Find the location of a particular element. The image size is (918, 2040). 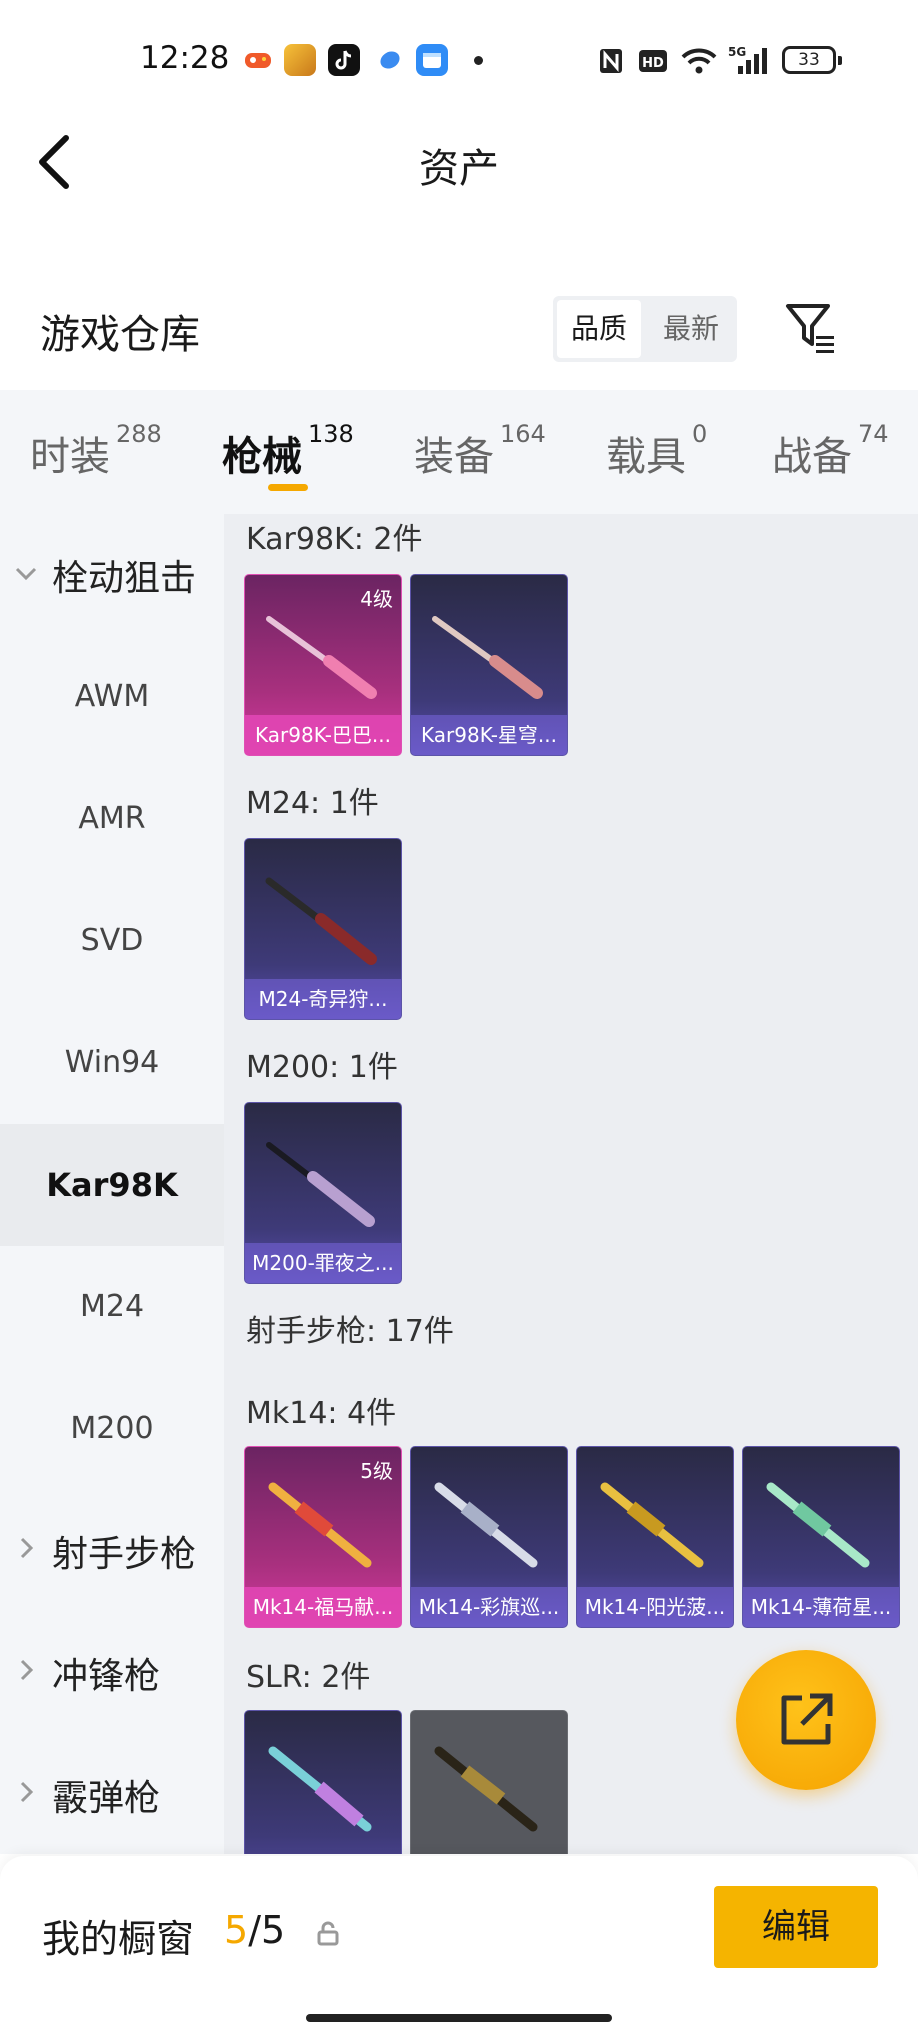

filter-icon is located at coordinates (812, 328).